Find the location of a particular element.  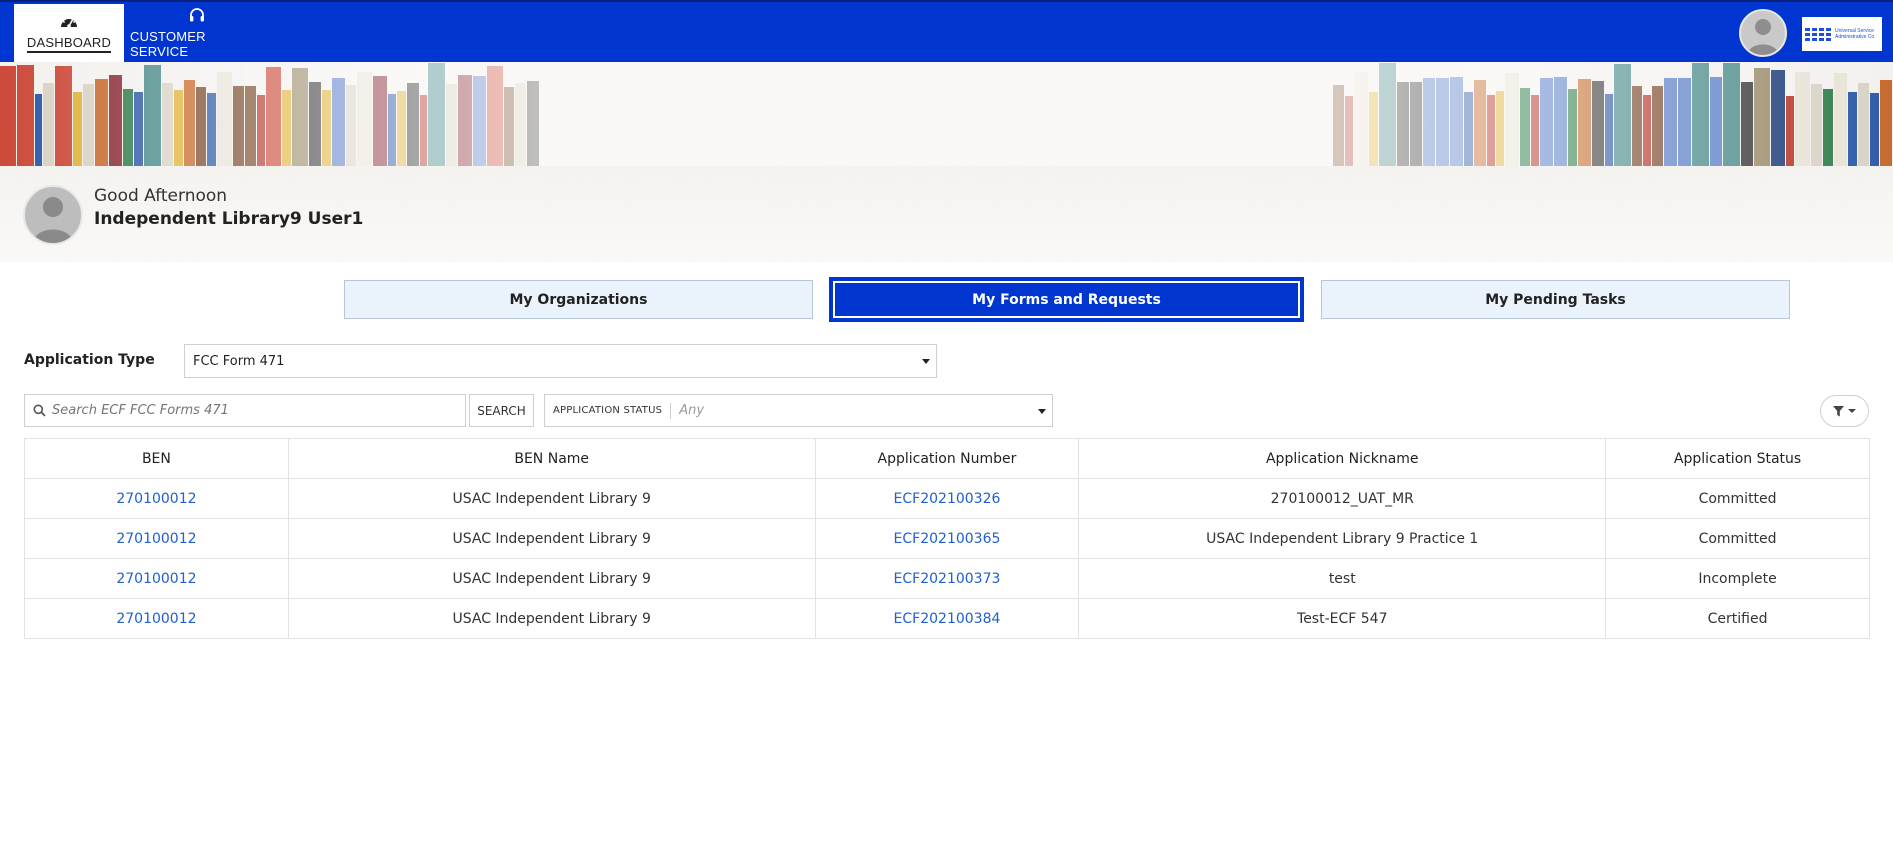

headset-icon is located at coordinates (197, 15).